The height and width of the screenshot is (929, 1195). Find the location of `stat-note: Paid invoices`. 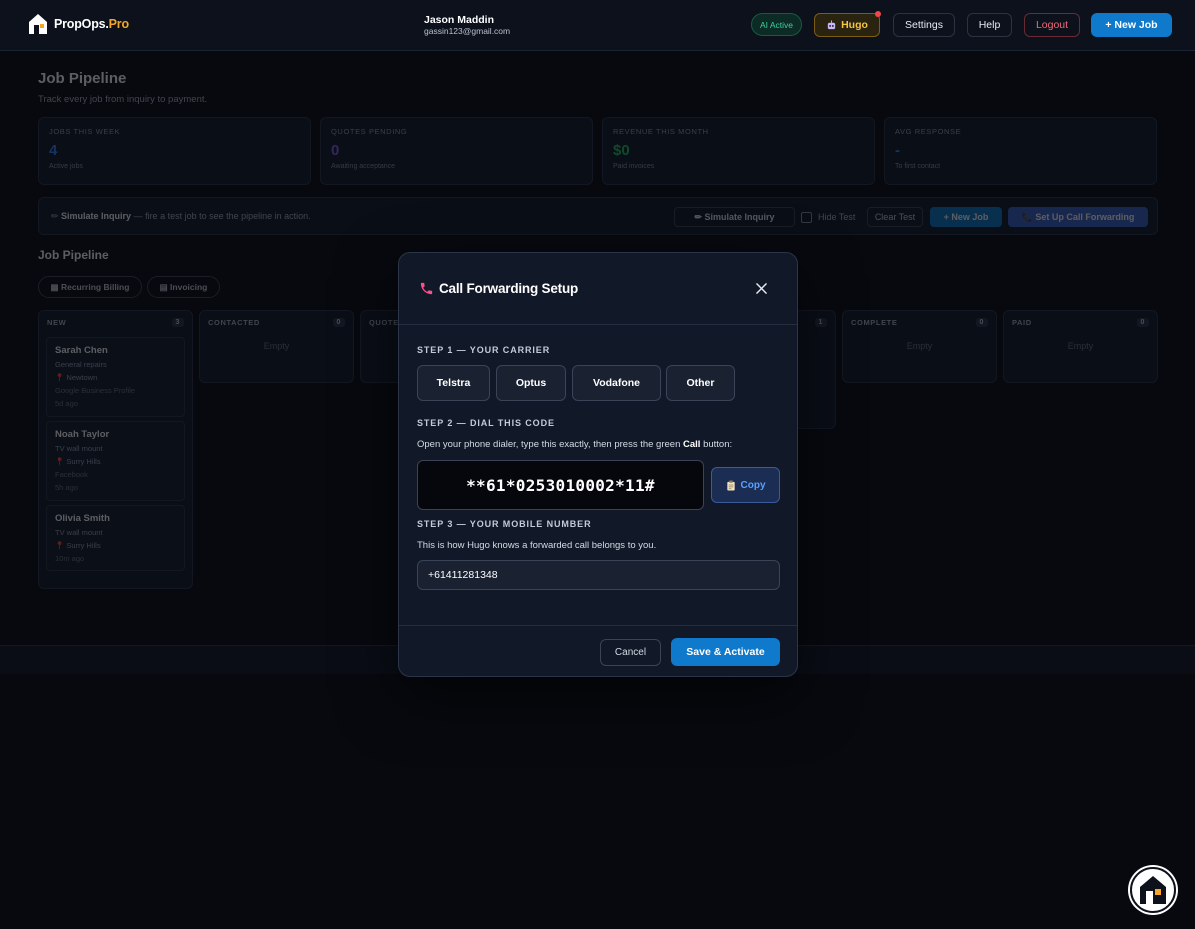

stat-note: Paid invoices is located at coordinates (634, 166).